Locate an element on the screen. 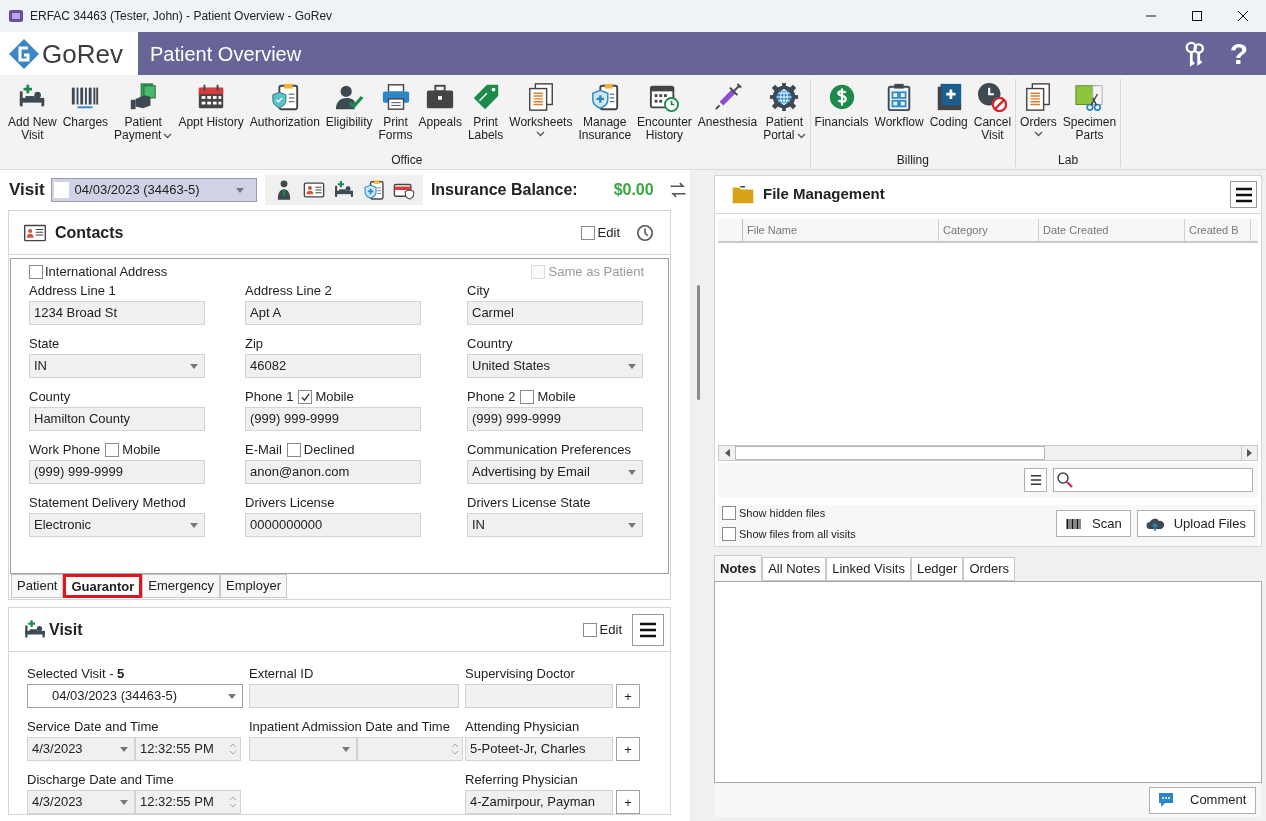  tab: Guarantor is located at coordinates (103, 586).